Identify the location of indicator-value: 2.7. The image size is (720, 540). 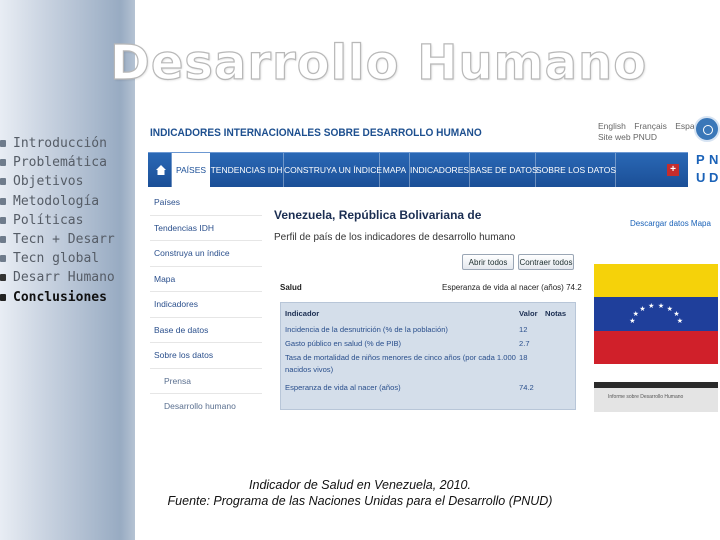
(524, 343).